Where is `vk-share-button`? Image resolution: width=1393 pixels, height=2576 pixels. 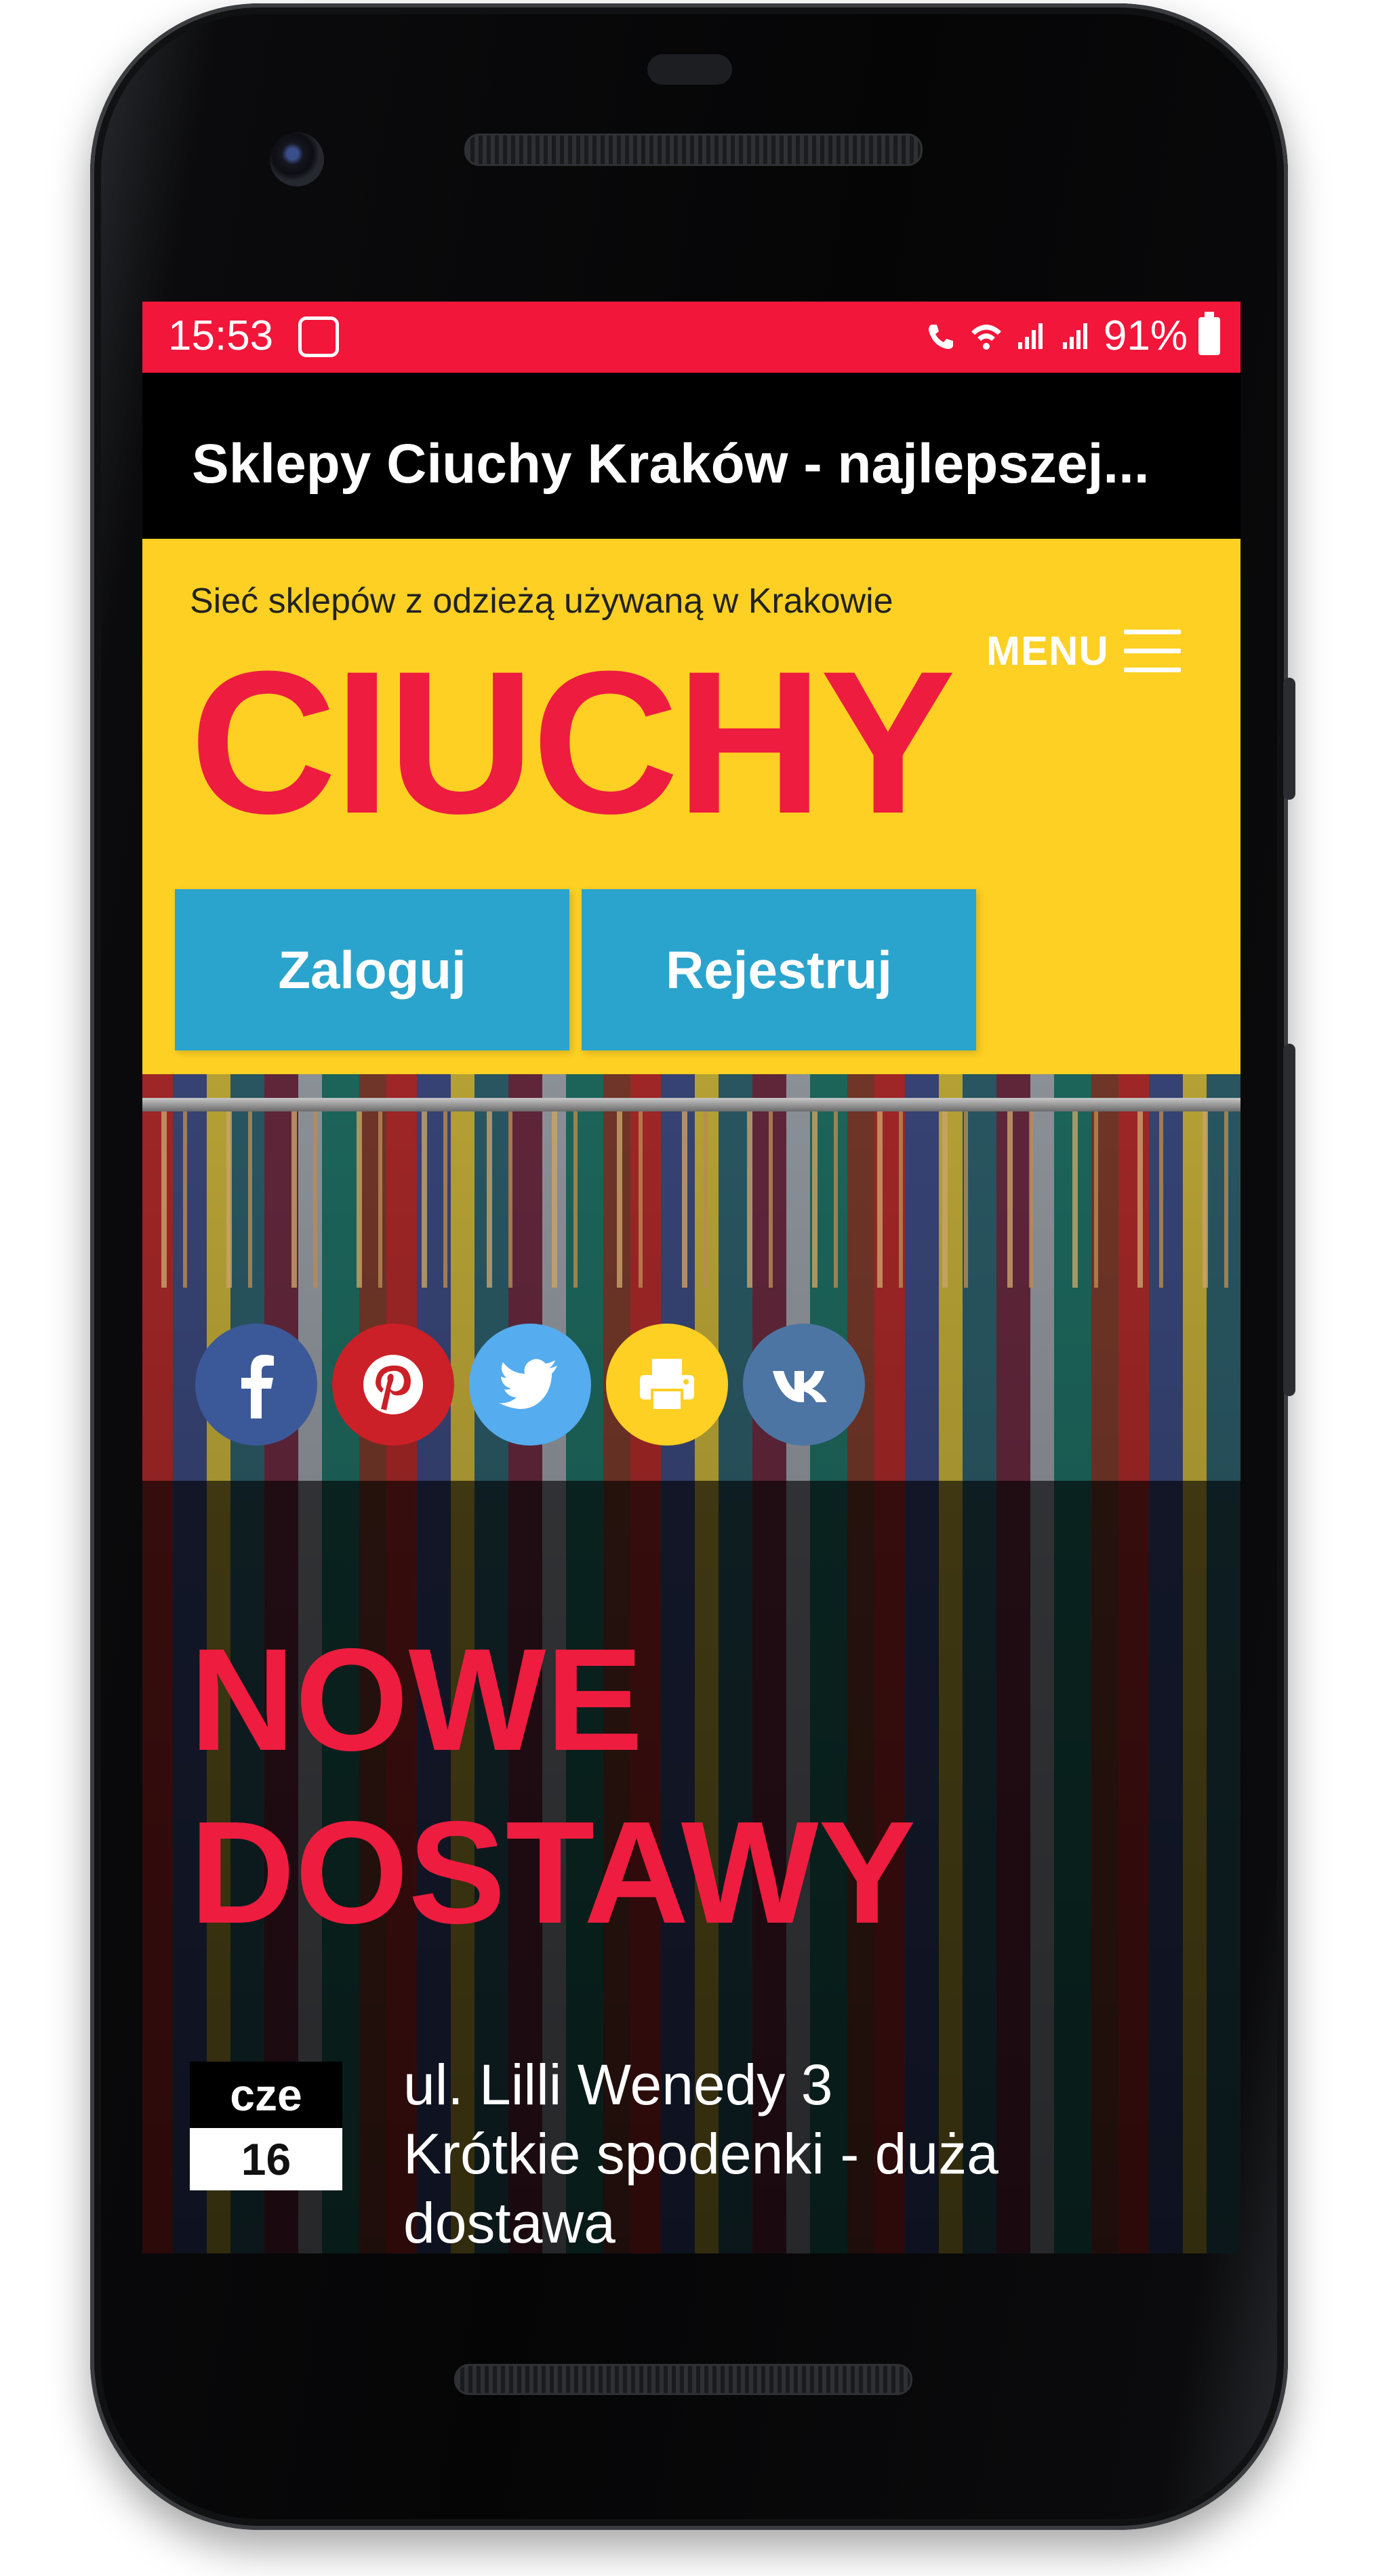
vk-share-button is located at coordinates (804, 1385).